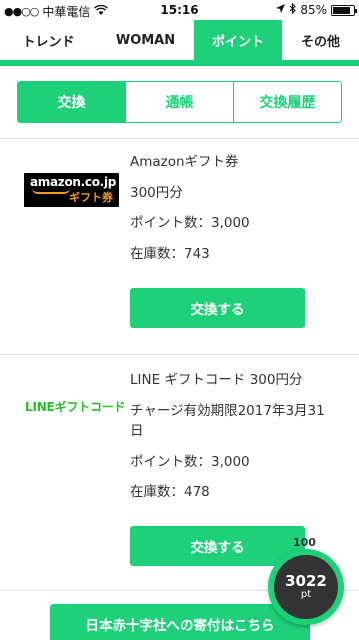  What do you see at coordinates (227, 411) in the screenshot?
I see `item-expiry: チャージ有効期限2017年3月31` at bounding box center [227, 411].